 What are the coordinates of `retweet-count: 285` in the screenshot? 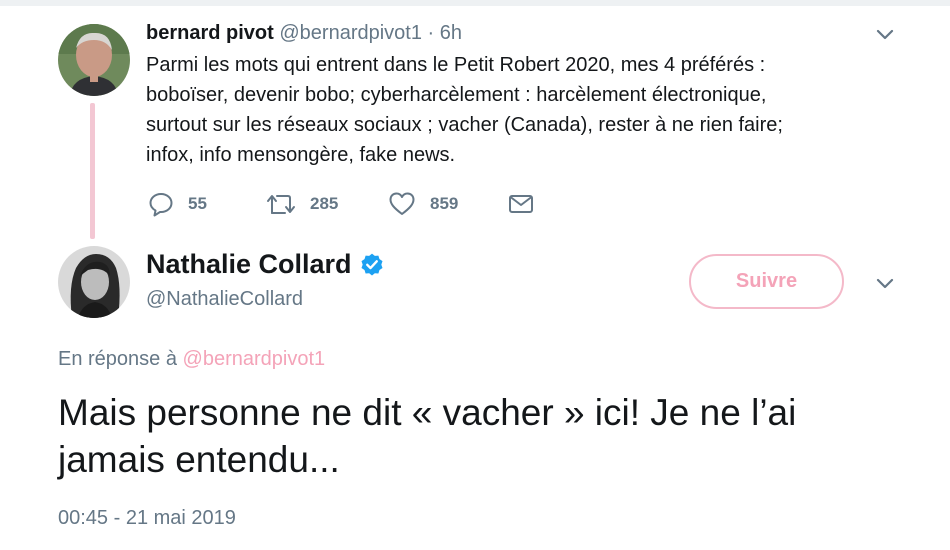 It's located at (324, 203).